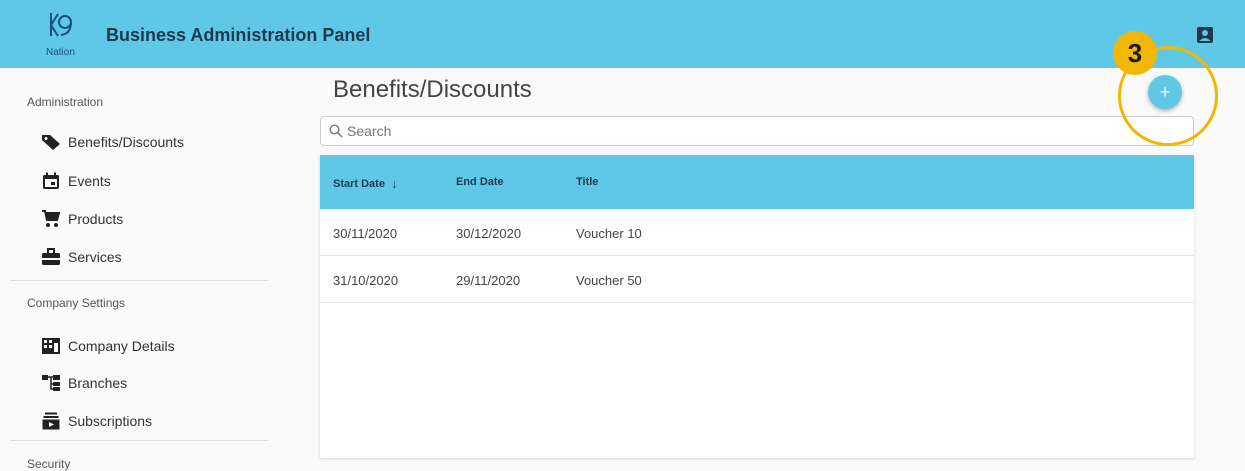  What do you see at coordinates (757, 232) in the screenshot?
I see `table-row: 30/11/2020 30/12/2020 Voucher 10` at bounding box center [757, 232].